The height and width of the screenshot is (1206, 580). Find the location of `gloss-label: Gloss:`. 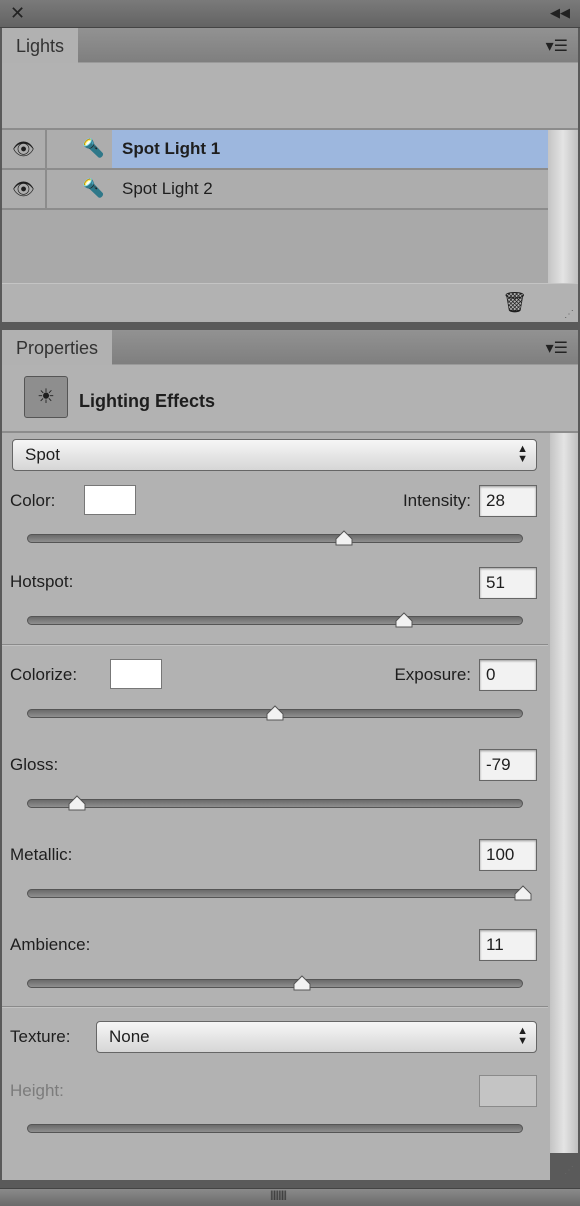

gloss-label: Gloss: is located at coordinates (34, 764).